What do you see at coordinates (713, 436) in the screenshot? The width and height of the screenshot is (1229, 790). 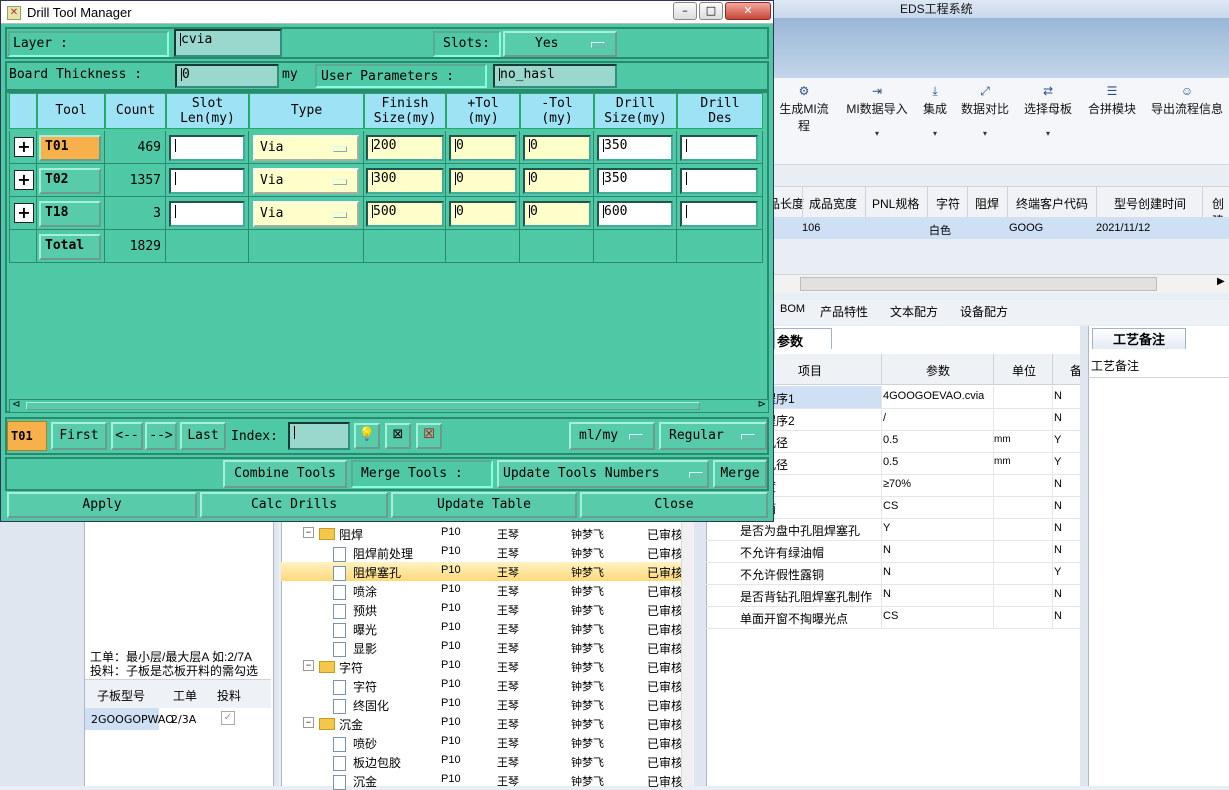 I see `mode-dropdown: Regular` at bounding box center [713, 436].